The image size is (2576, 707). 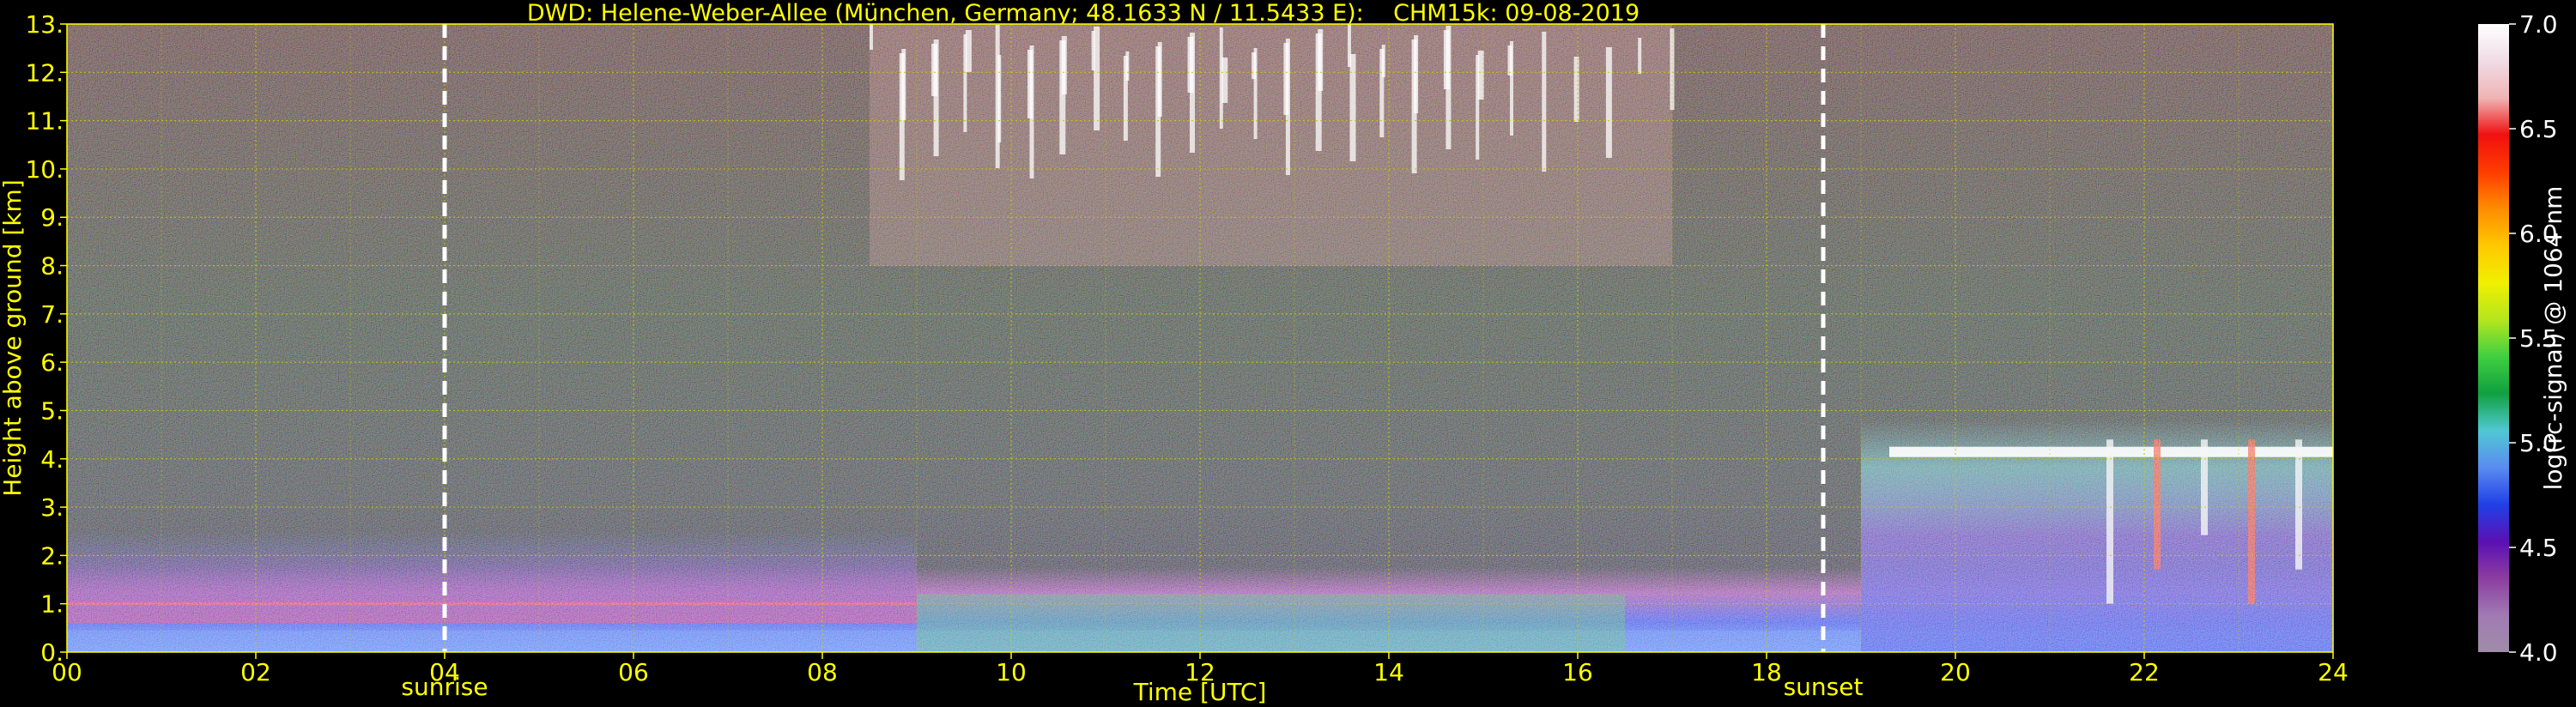 What do you see at coordinates (44, 24) in the screenshot?
I see `y-tick-label: 13.` at bounding box center [44, 24].